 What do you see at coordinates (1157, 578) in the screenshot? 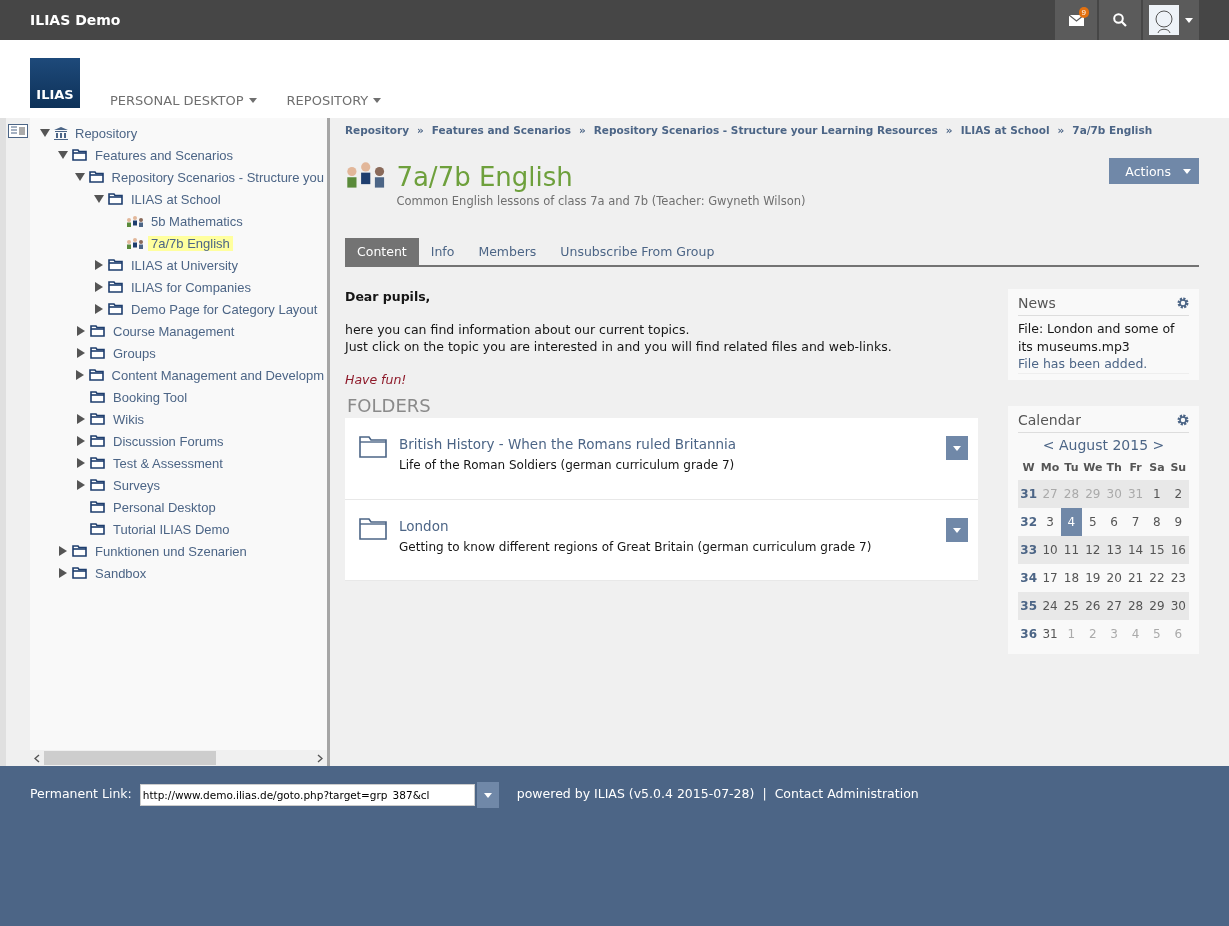
I see `calendar-day: 22` at bounding box center [1157, 578].